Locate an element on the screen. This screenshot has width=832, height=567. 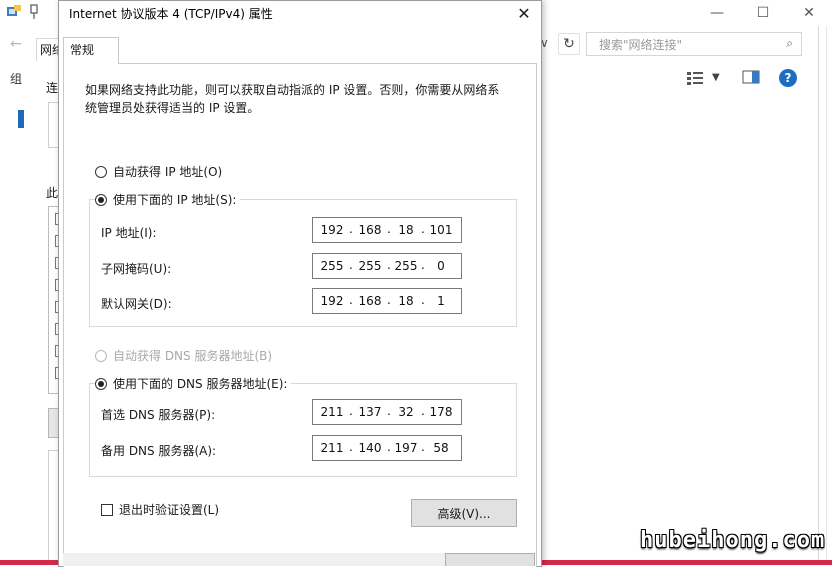
connect-label: 连 is located at coordinates (52, 88).